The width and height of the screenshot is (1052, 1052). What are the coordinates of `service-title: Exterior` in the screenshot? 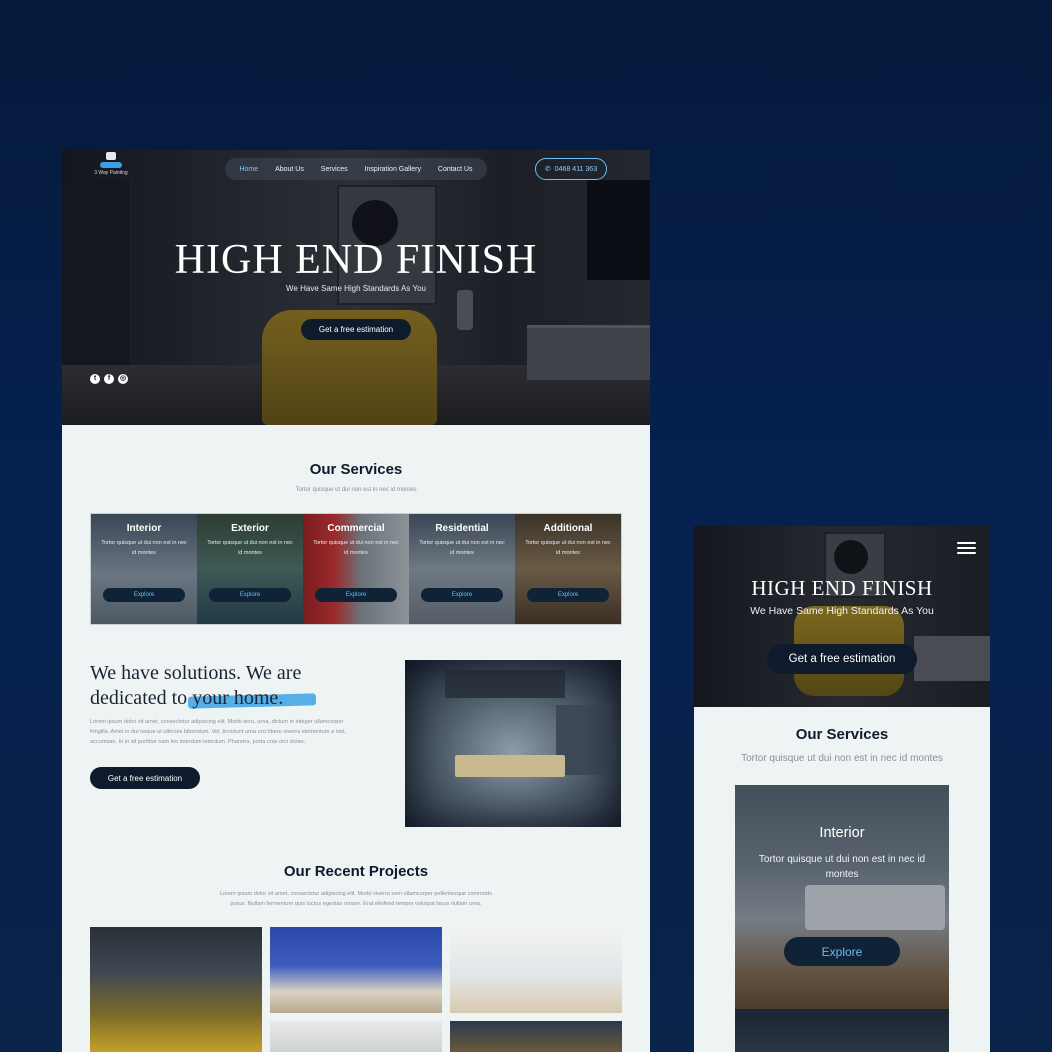 It's located at (250, 528).